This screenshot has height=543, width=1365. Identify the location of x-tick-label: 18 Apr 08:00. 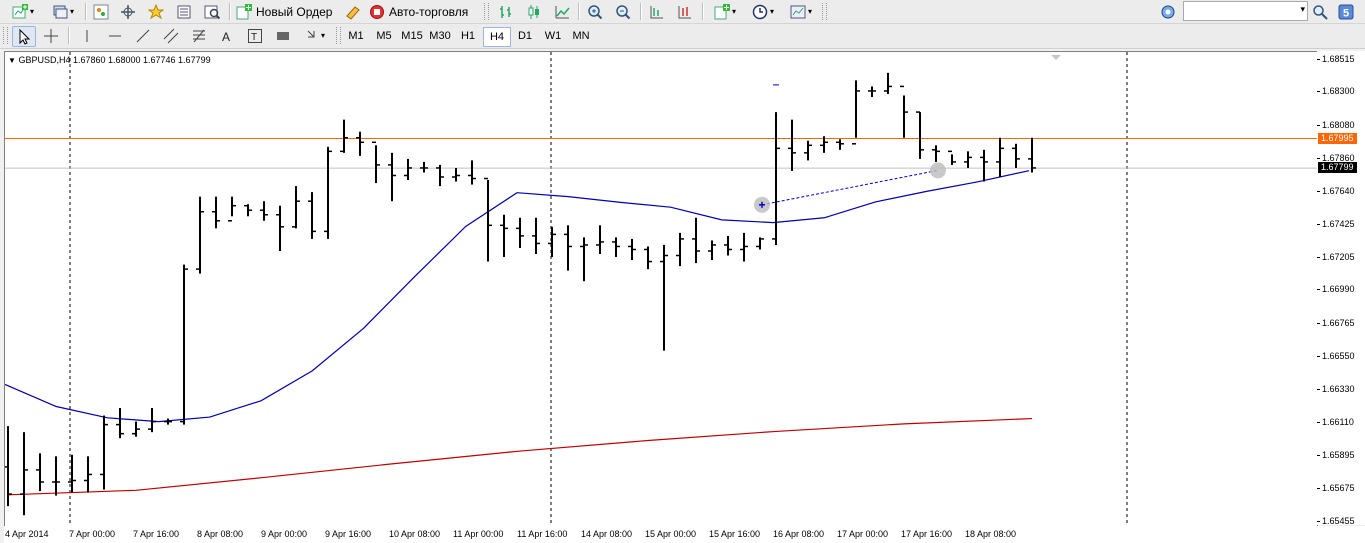
(991, 534).